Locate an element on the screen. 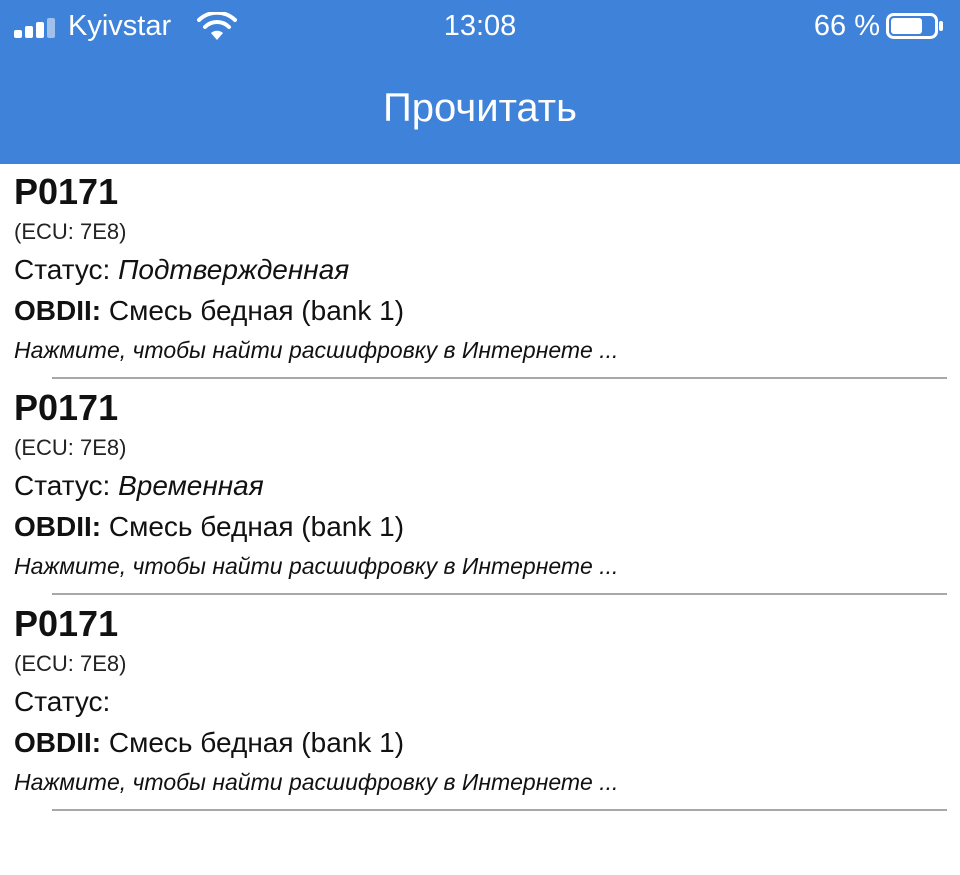 The height and width of the screenshot is (875, 960). battery-icon is located at coordinates (914, 26).